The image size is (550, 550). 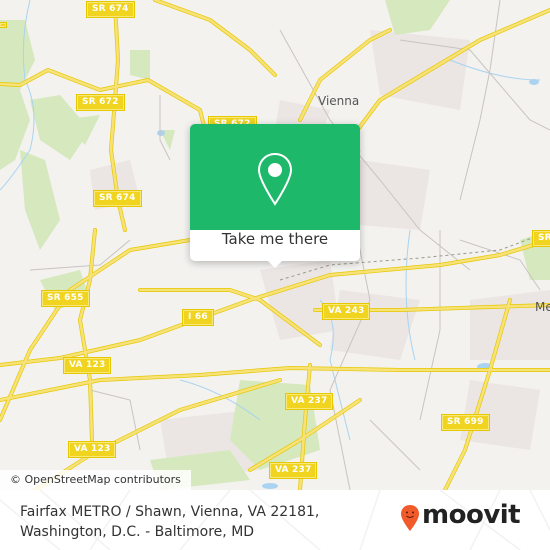 I want to click on take-me-there-button: Take me there, so click(x=275, y=245).